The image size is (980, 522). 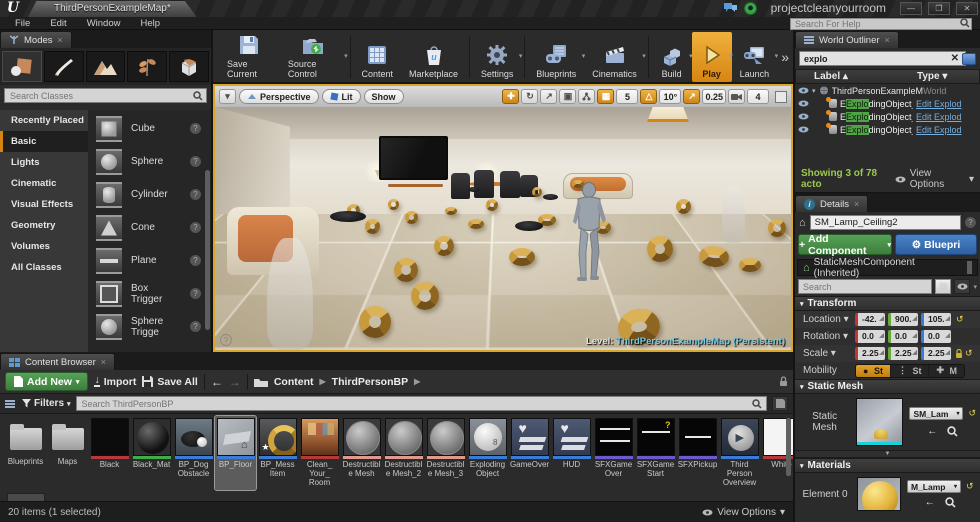 What do you see at coordinates (22, 66) in the screenshot?
I see `mode-button-place-mode` at bounding box center [22, 66].